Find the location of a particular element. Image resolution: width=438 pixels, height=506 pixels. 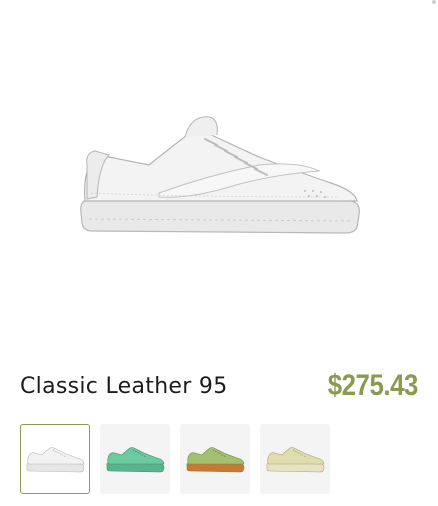

product-info: Classic Leather 95 $275.43 is located at coordinates (219, 386).